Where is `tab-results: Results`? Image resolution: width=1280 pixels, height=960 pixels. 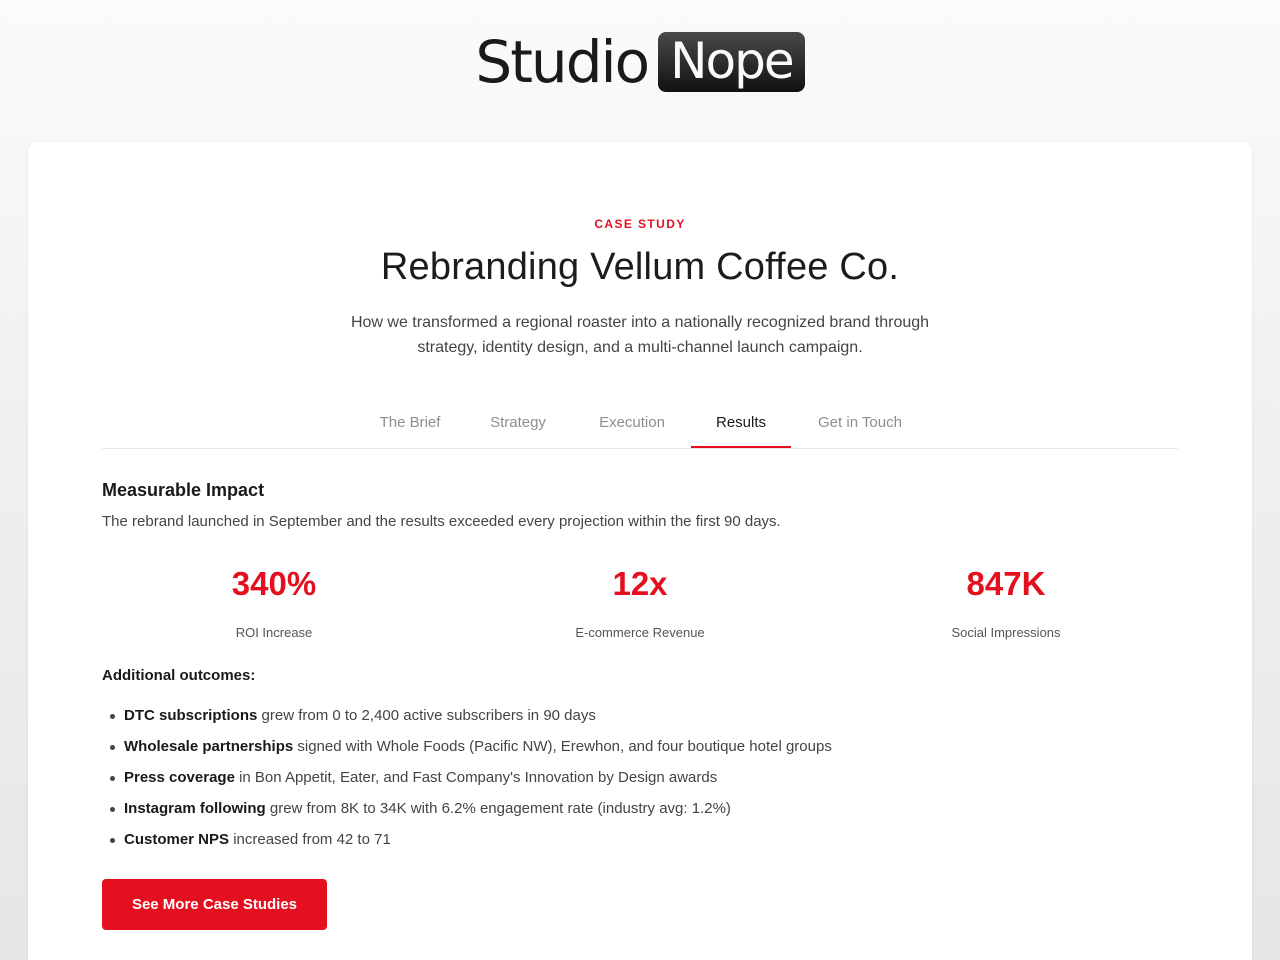
tab-results: Results is located at coordinates (741, 424).